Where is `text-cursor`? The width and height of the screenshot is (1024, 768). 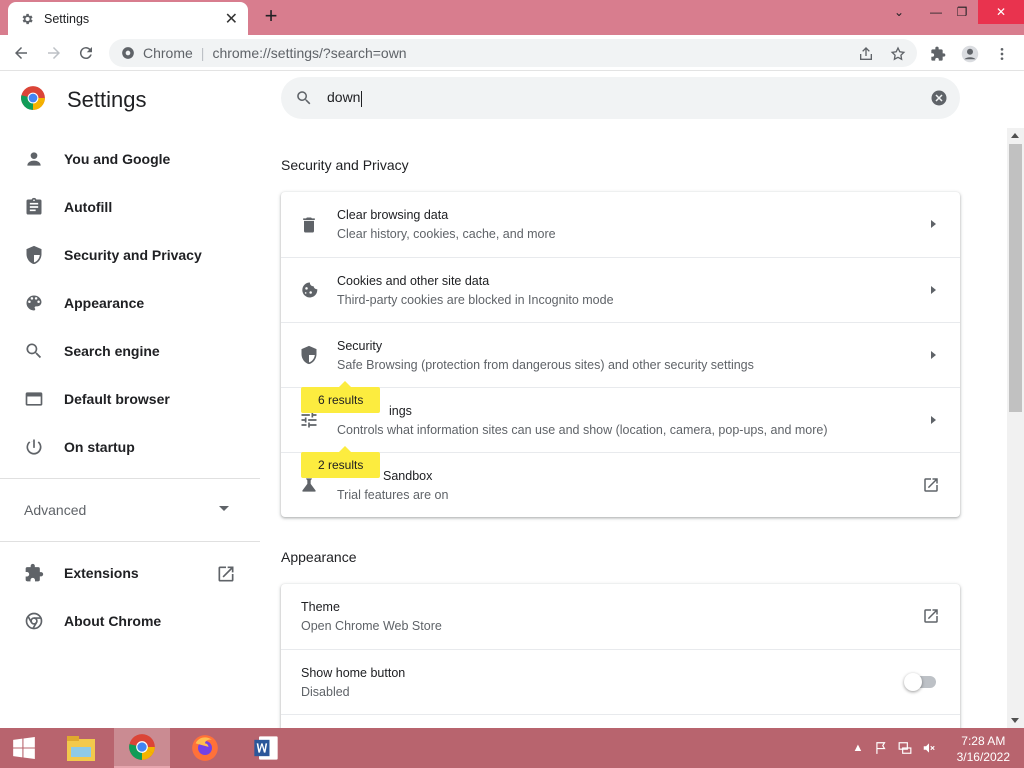 text-cursor is located at coordinates (362, 98).